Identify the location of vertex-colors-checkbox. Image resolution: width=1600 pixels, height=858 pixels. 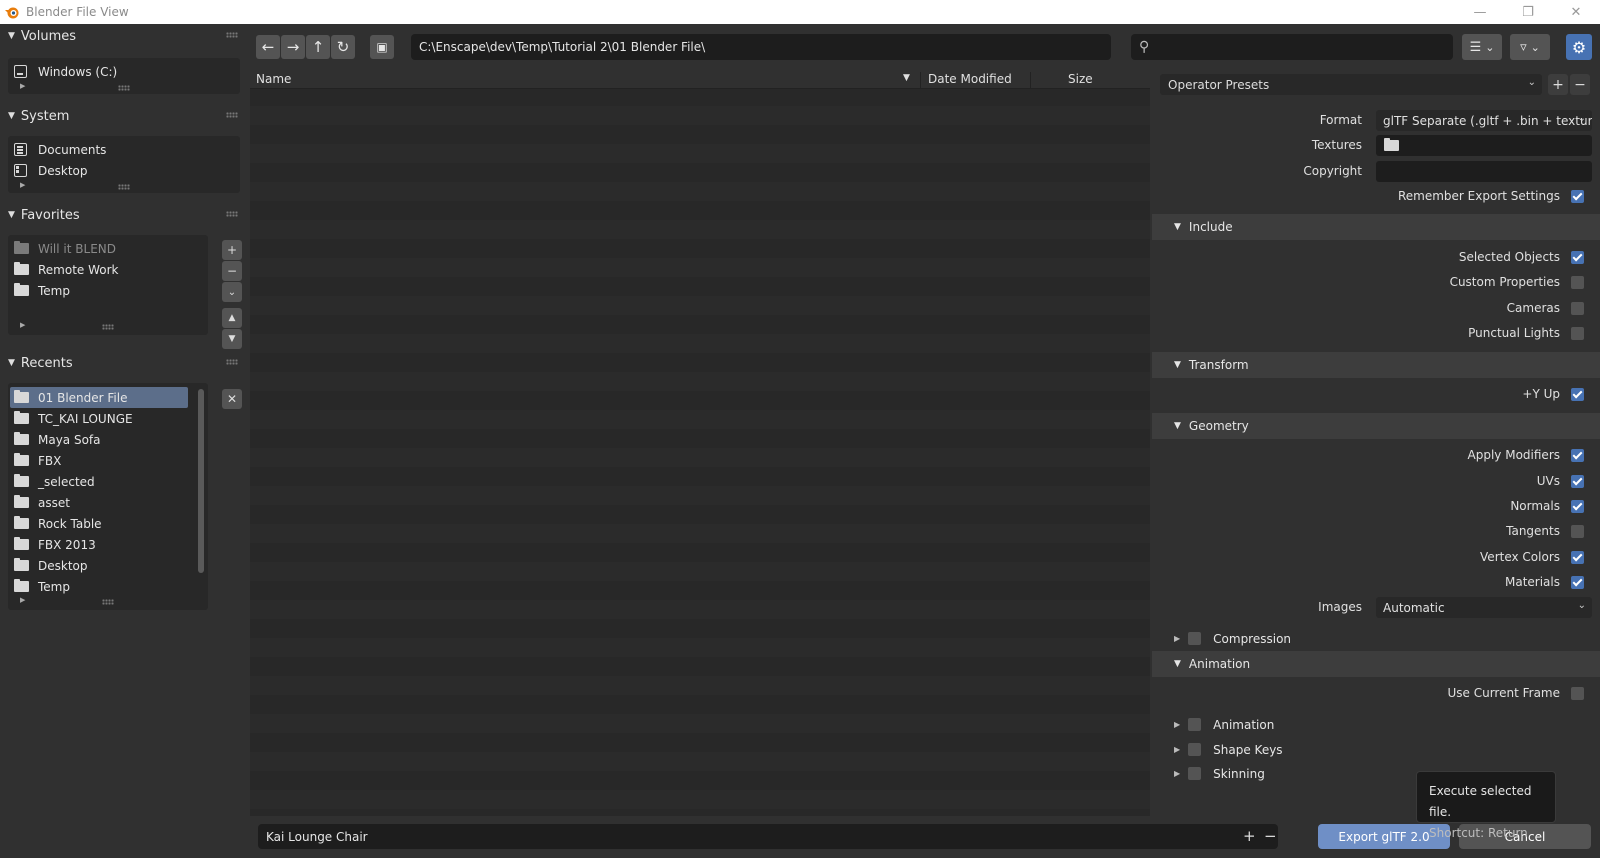
(1577, 557).